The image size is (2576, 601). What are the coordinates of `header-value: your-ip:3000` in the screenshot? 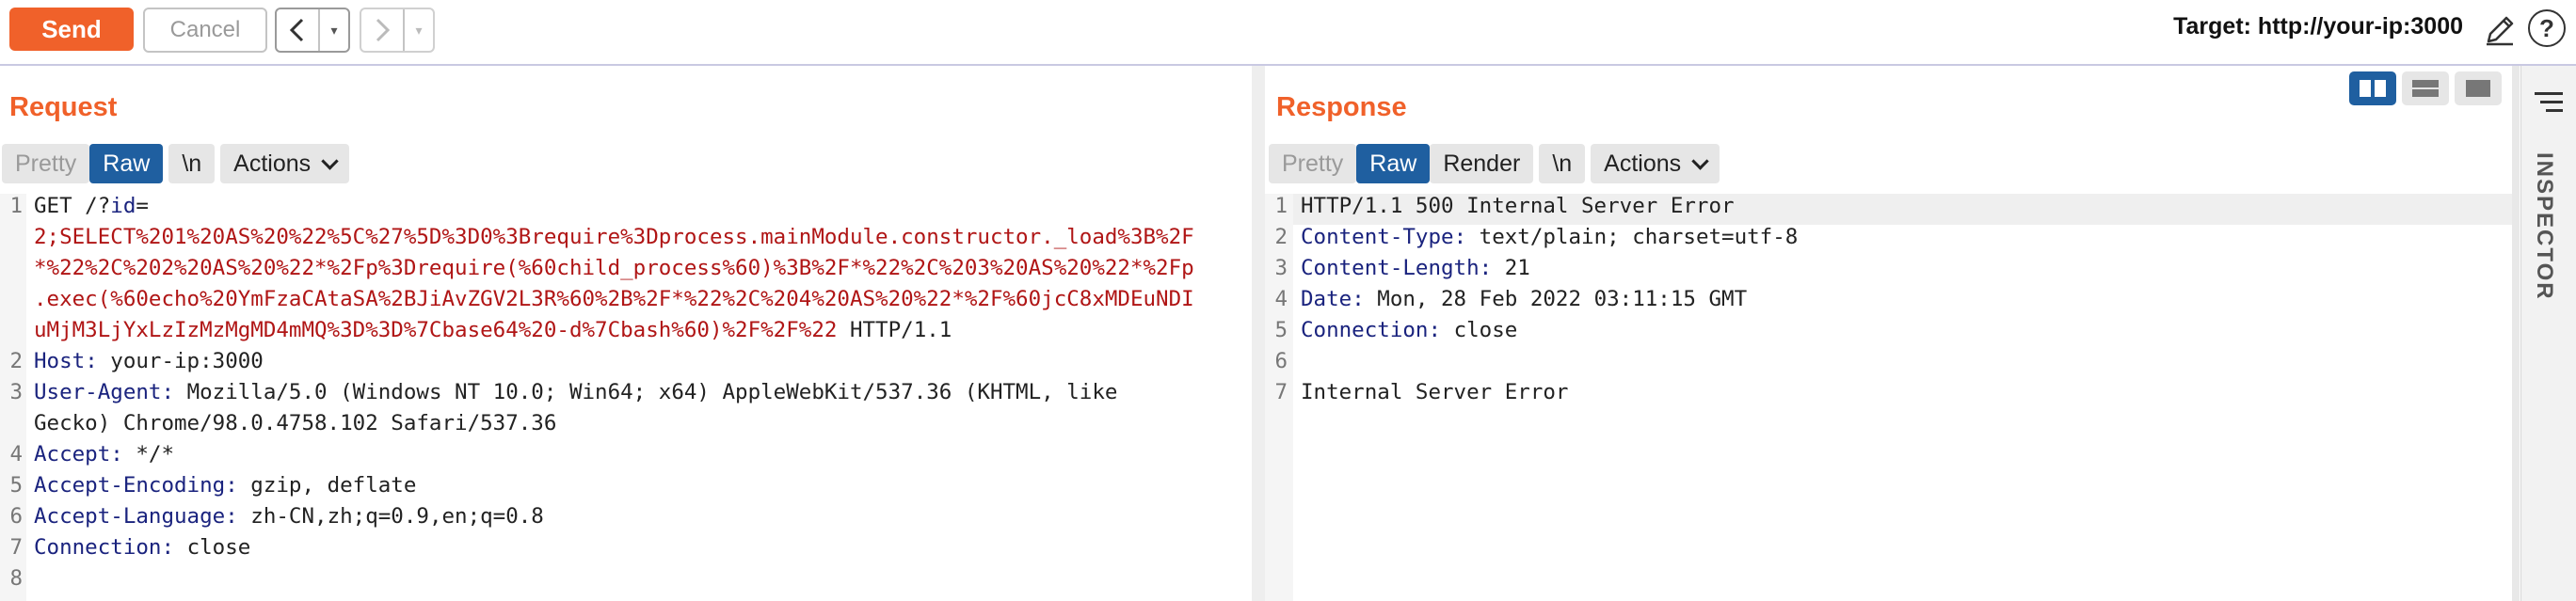 It's located at (187, 361).